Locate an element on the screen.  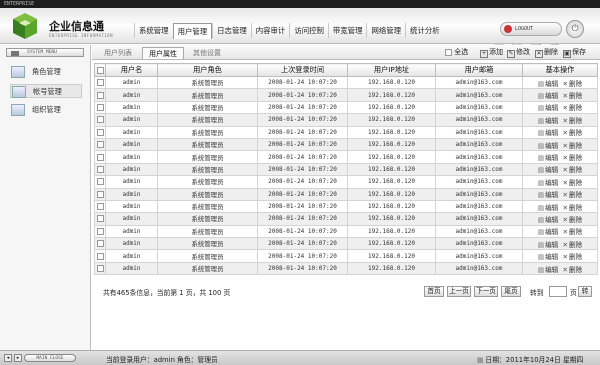
edit-button: ✎ 修改 is located at coordinates (518, 53).